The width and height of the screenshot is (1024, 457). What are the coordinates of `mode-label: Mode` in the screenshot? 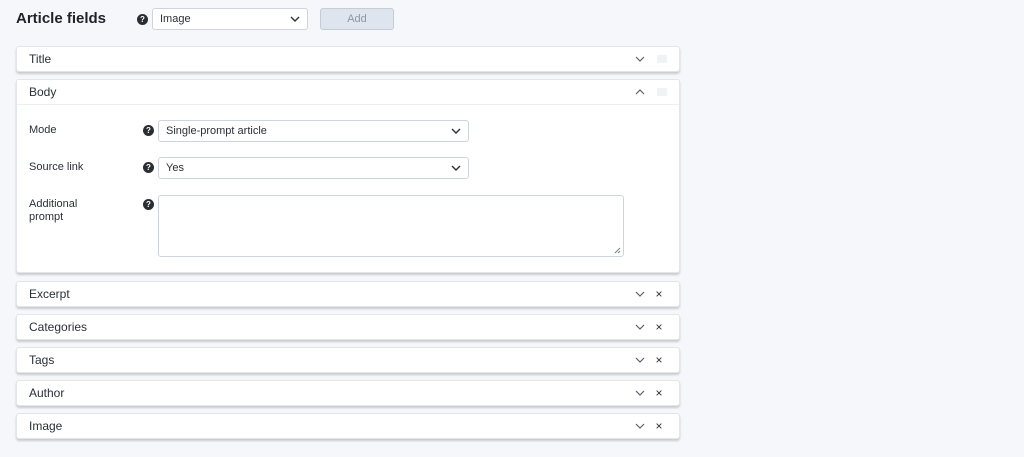 It's located at (43, 130).